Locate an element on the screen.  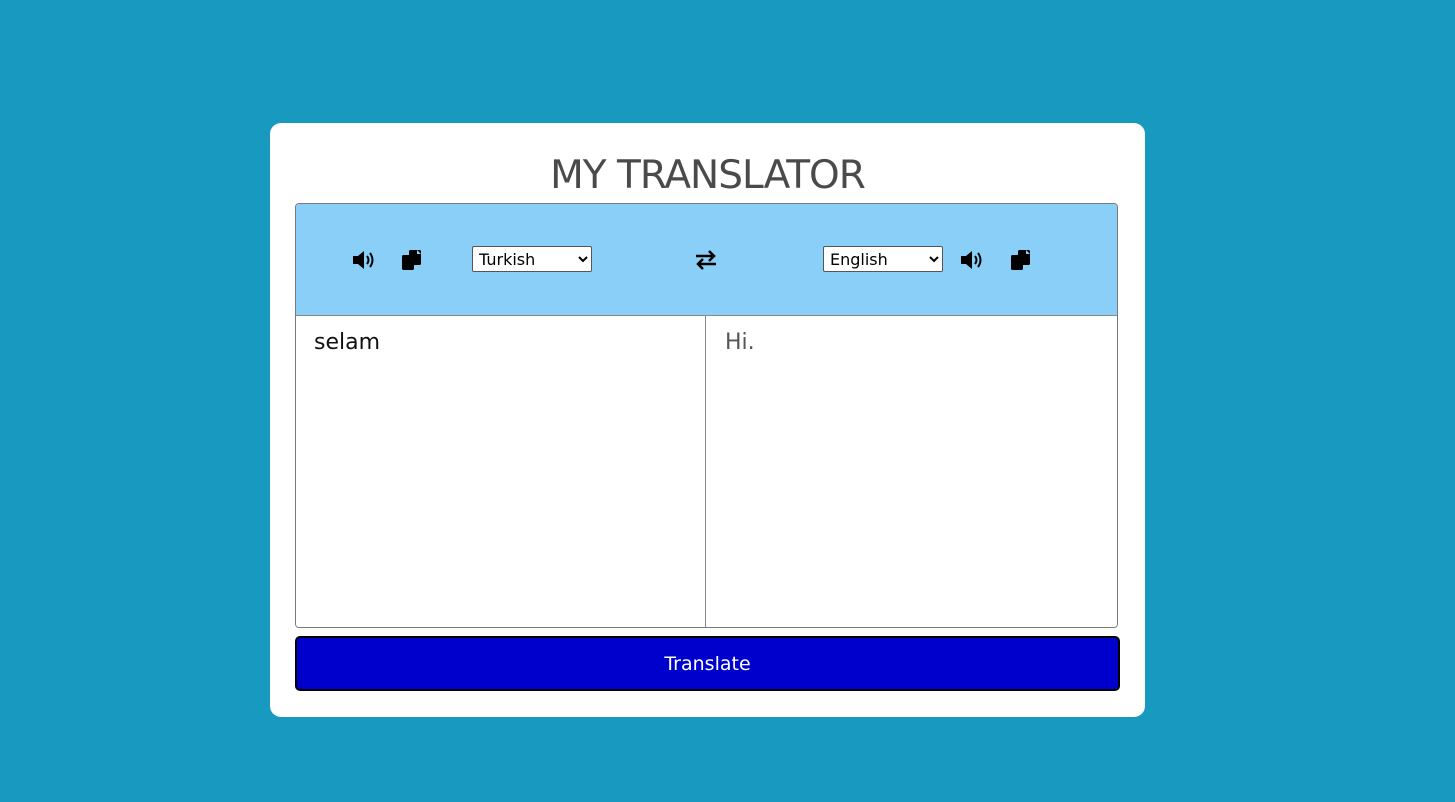
translated-text-output: Hi. is located at coordinates (912, 471).